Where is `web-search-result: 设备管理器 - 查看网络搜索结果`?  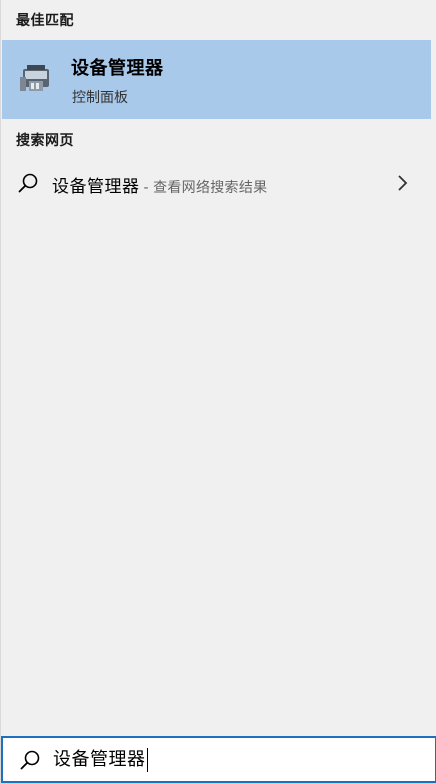
web-search-result: 设备管理器 - 查看网络搜索结果 is located at coordinates (216, 183).